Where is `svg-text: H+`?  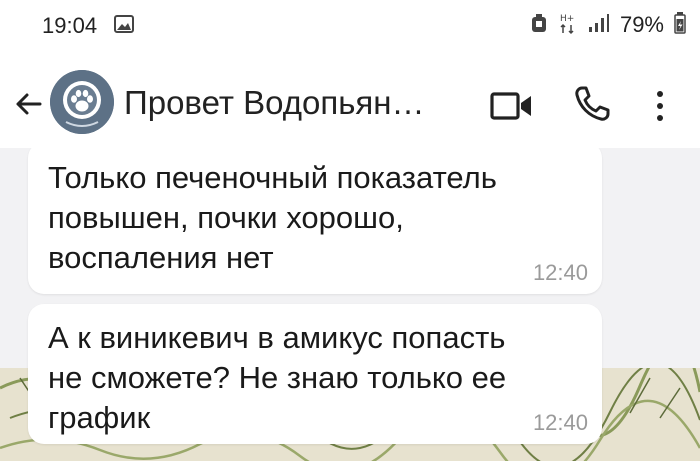
svg-text: H+ is located at coordinates (567, 19).